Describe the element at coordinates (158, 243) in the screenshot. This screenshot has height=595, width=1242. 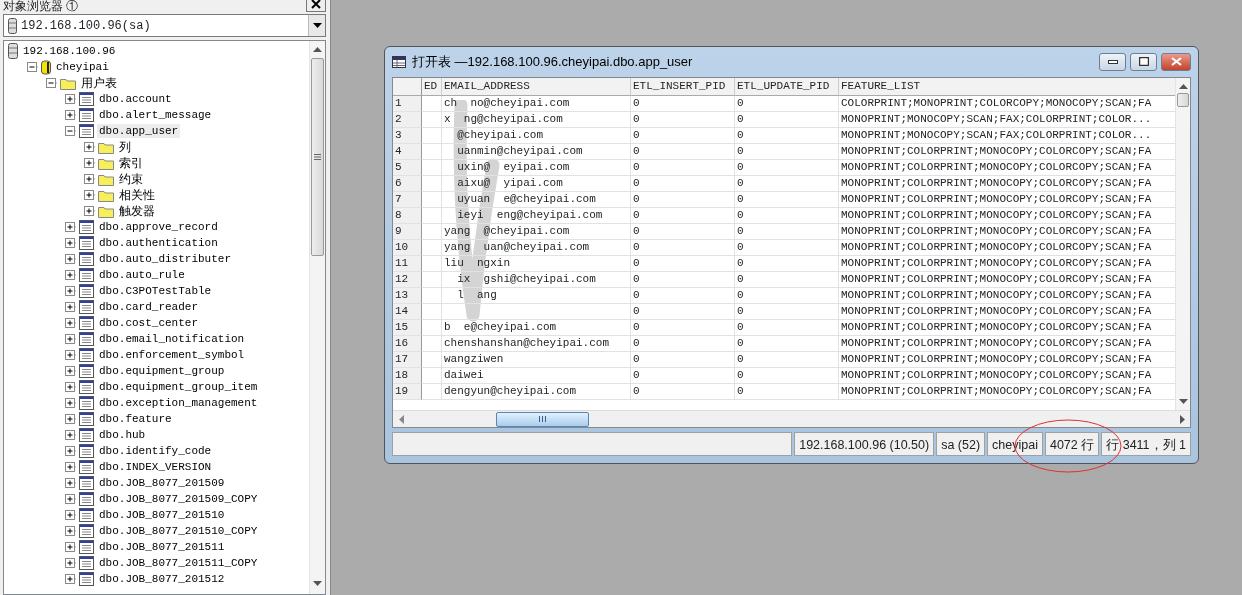
I see `tree-item: dbo.authentication` at that location.